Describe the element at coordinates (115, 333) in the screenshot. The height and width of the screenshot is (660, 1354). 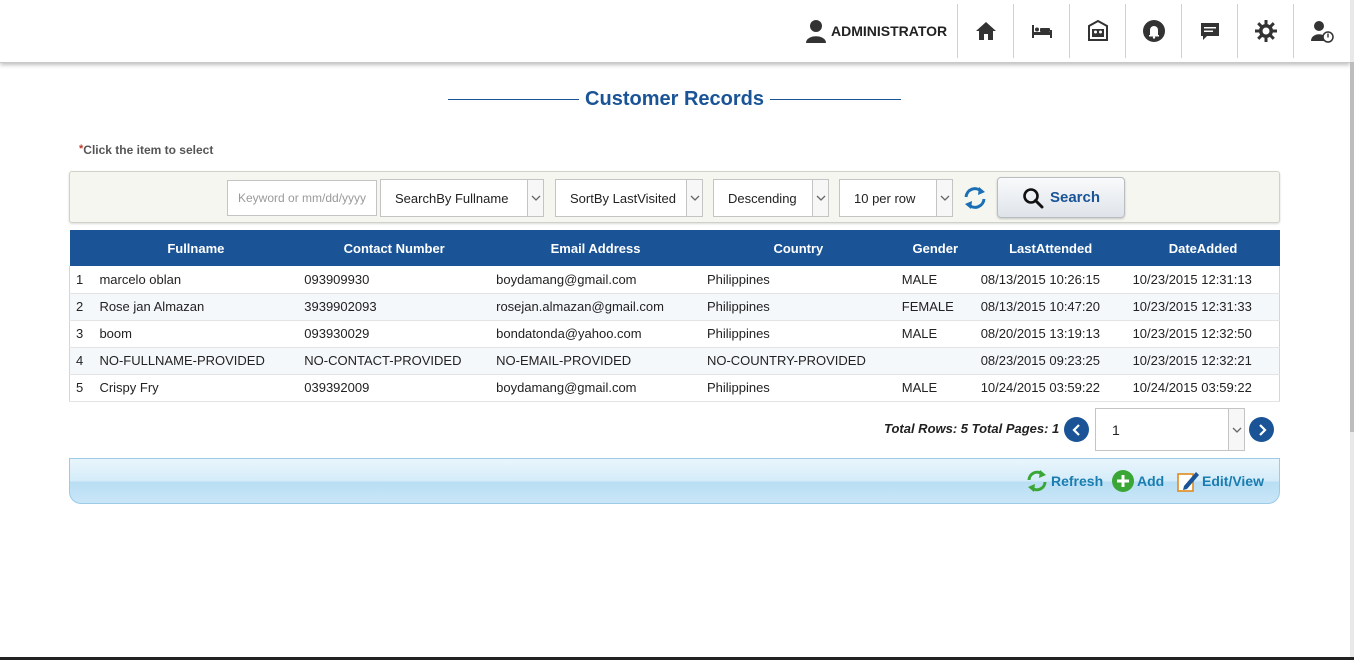
I see `cell-fullname: boom` at that location.